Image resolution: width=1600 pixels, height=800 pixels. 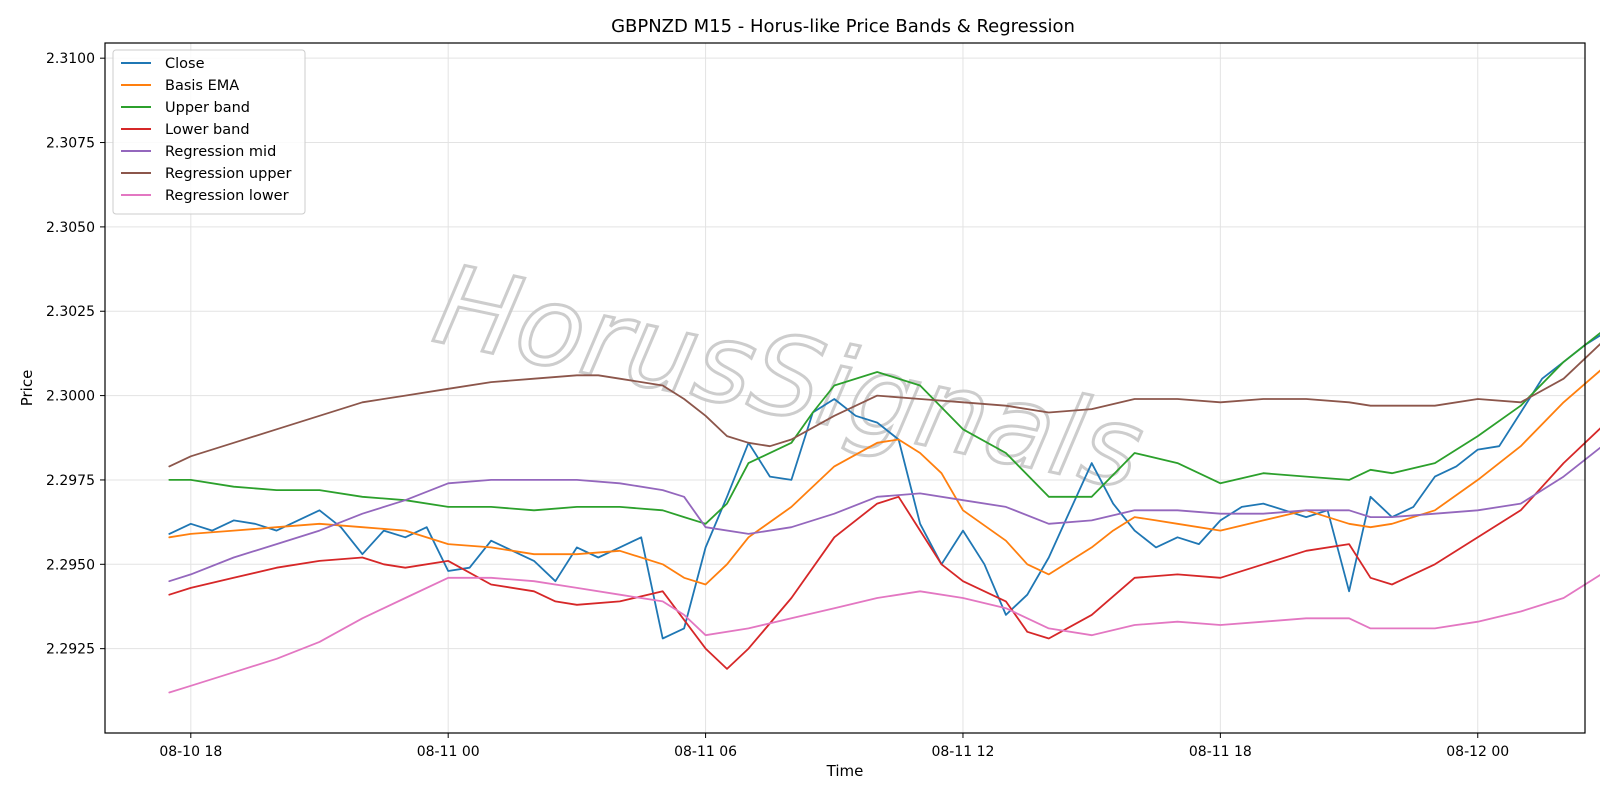 I want to click on x-tick-label: 08-12 00, so click(x=1477, y=752).